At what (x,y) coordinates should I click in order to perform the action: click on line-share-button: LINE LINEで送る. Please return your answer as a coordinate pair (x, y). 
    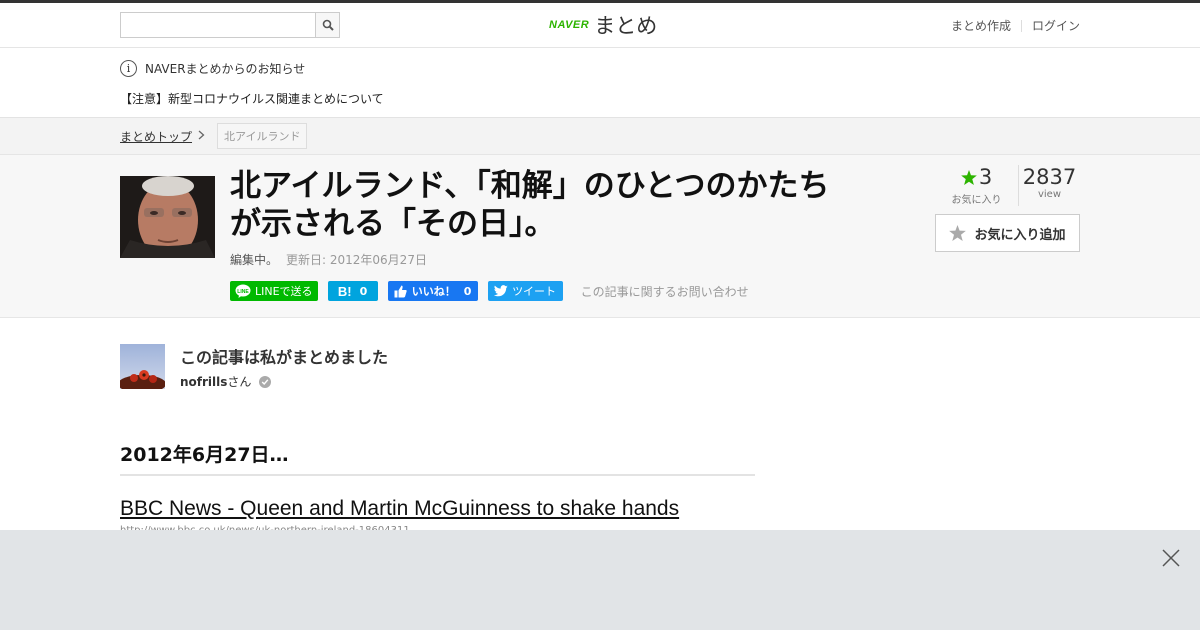
    Looking at the image, I should click on (274, 291).